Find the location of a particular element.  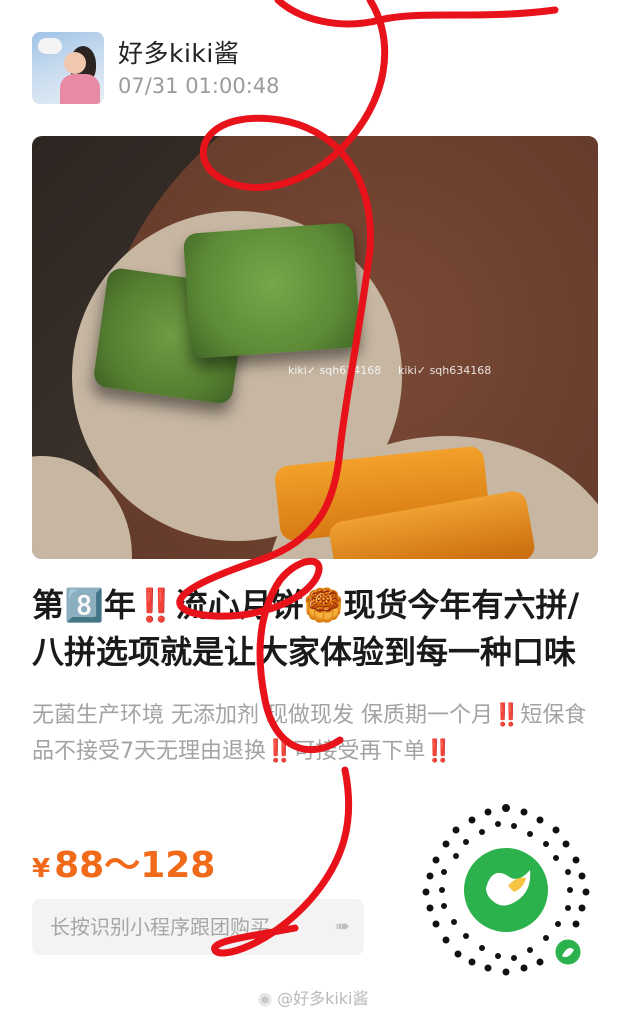

group-buy-button: 长按识别小程序跟团购买 ➠ is located at coordinates (198, 927).